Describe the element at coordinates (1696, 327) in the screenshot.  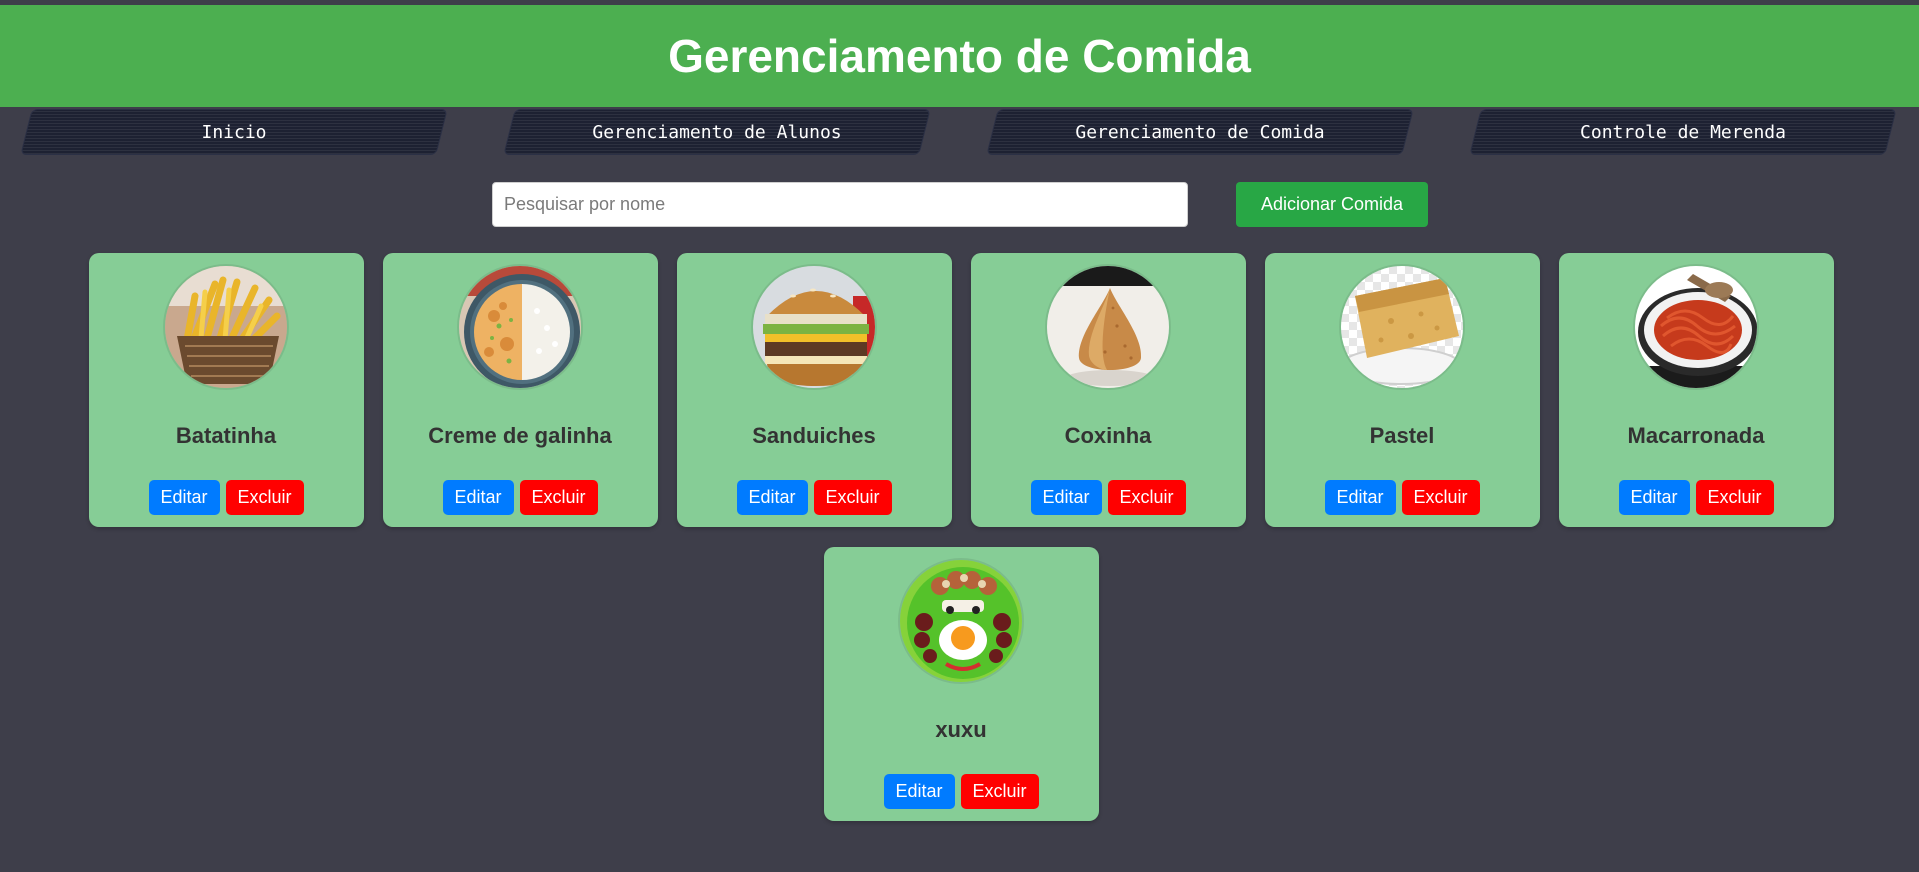
I see `spaghetti-image` at that location.